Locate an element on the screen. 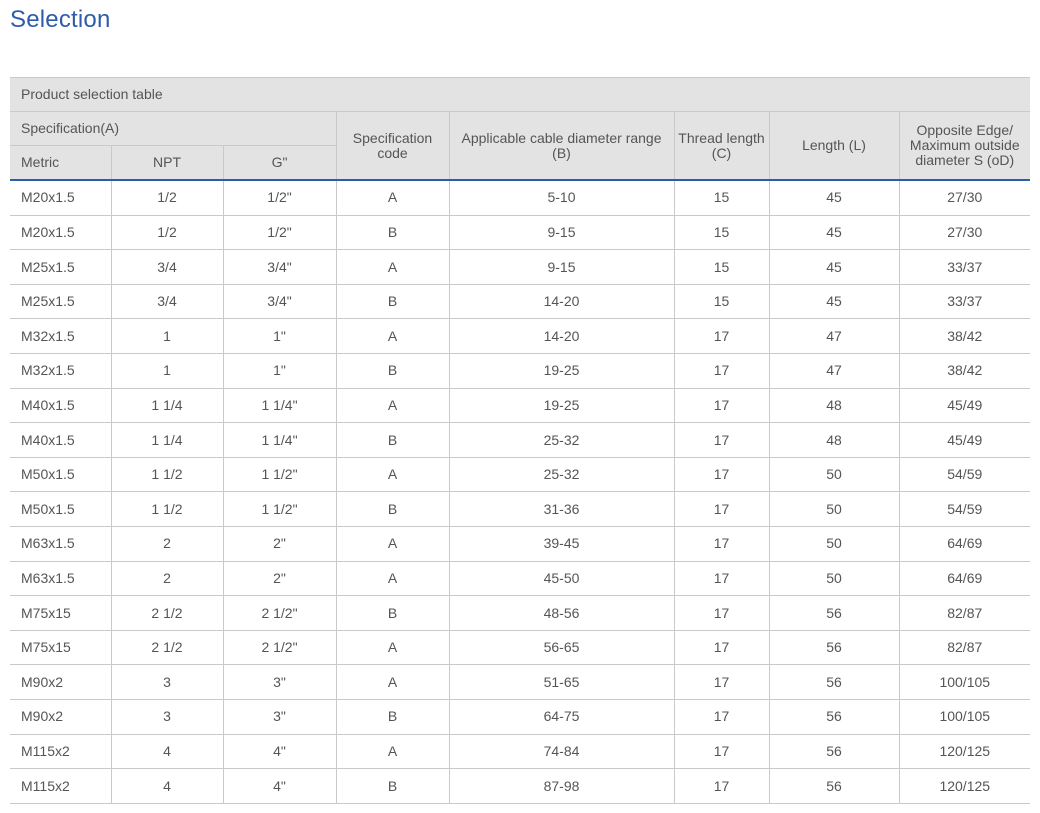  table-row: M32x1.5 1 1" B 19-25 17 47 38/42 is located at coordinates (520, 370).